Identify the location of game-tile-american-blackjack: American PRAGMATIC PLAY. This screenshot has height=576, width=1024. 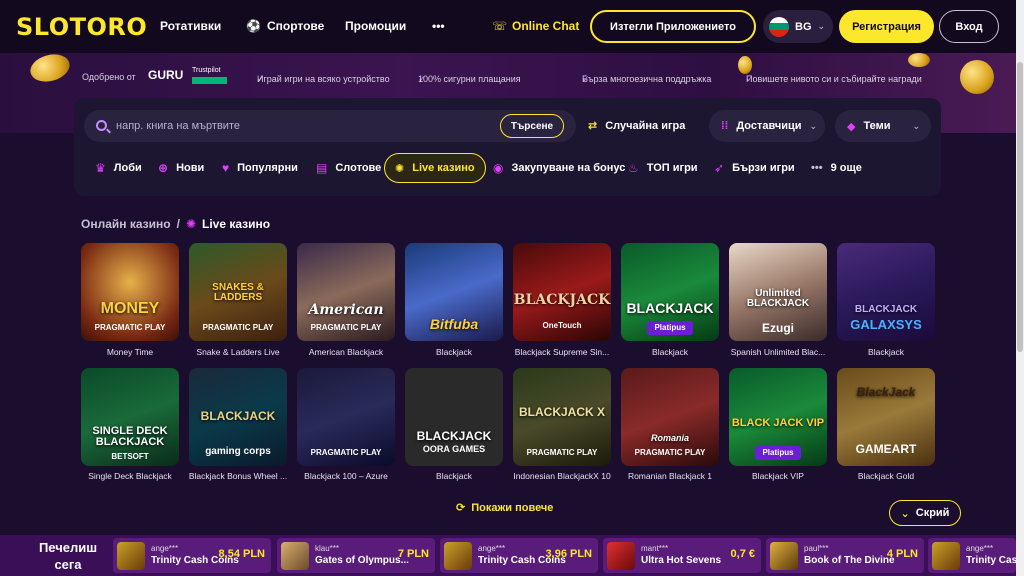
(346, 292).